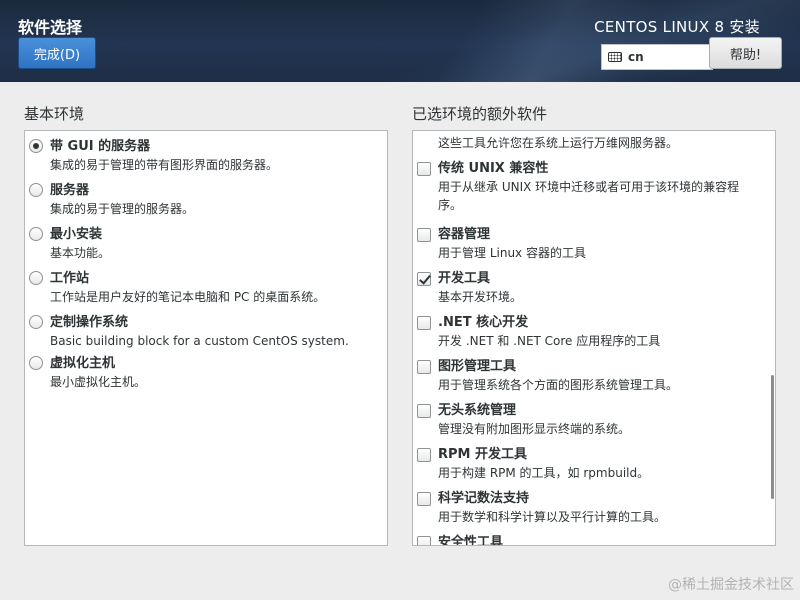  I want to click on done-button: 完成(D), so click(57, 53).